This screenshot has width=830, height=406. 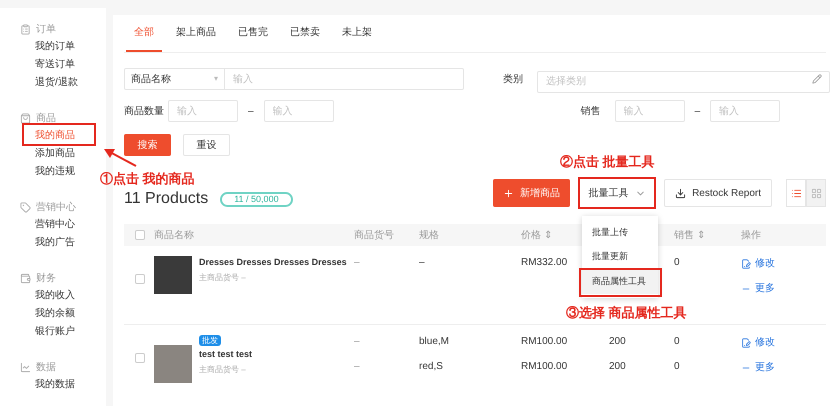 What do you see at coordinates (63, 136) in the screenshot?
I see `sidebar-item: 我的商品` at bounding box center [63, 136].